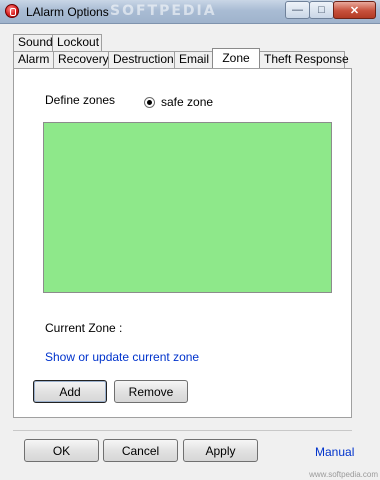 Image resolution: width=380 pixels, height=480 pixels. What do you see at coordinates (343, 474) in the screenshot?
I see `softpedia-url-watermark: www.softpedia.com` at bounding box center [343, 474].